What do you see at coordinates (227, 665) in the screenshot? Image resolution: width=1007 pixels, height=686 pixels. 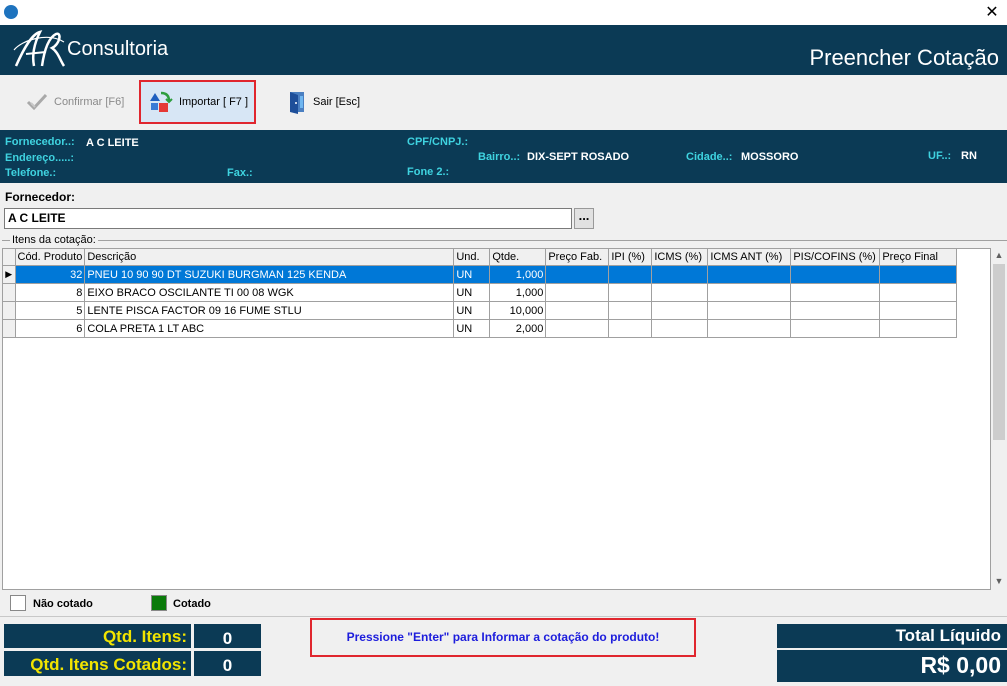 I see `qtd-cotados-value: 0` at bounding box center [227, 665].